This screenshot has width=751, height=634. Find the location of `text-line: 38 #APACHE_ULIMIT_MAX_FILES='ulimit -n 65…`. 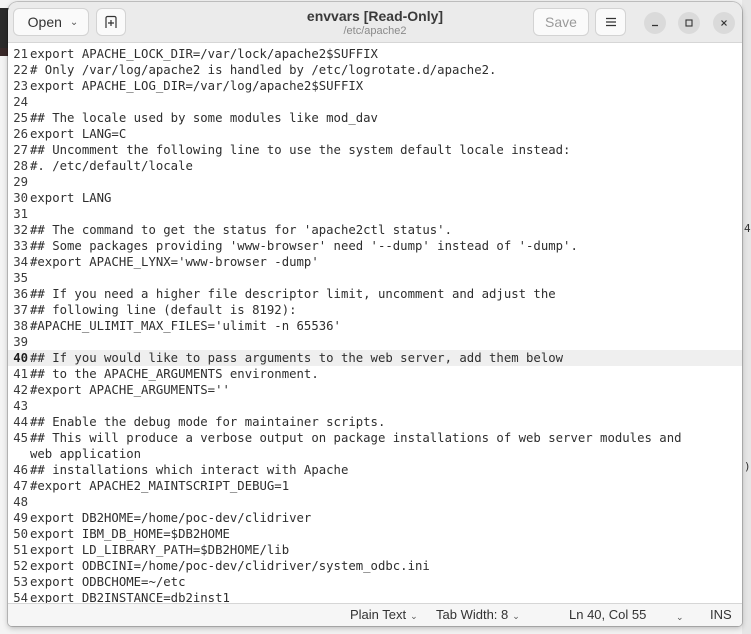

text-line: 38 #APACHE_ULIMIT_MAX_FILES='ulimit -n 65… is located at coordinates (375, 326).